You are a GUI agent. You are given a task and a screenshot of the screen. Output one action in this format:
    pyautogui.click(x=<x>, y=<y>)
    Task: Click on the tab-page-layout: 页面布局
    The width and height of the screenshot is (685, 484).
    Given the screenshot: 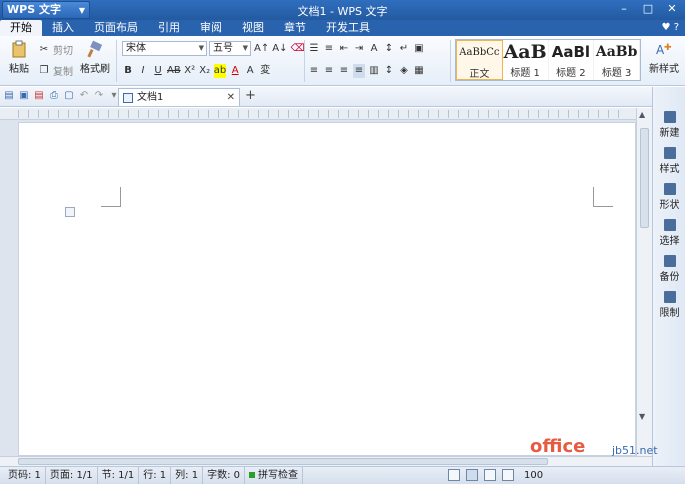 What is the action you would take?
    pyautogui.click(x=116, y=28)
    